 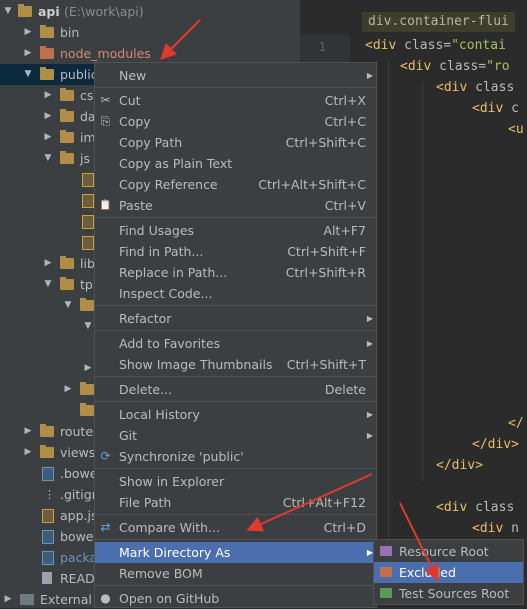 I want to click on line-number: 1, so click(x=322, y=46).